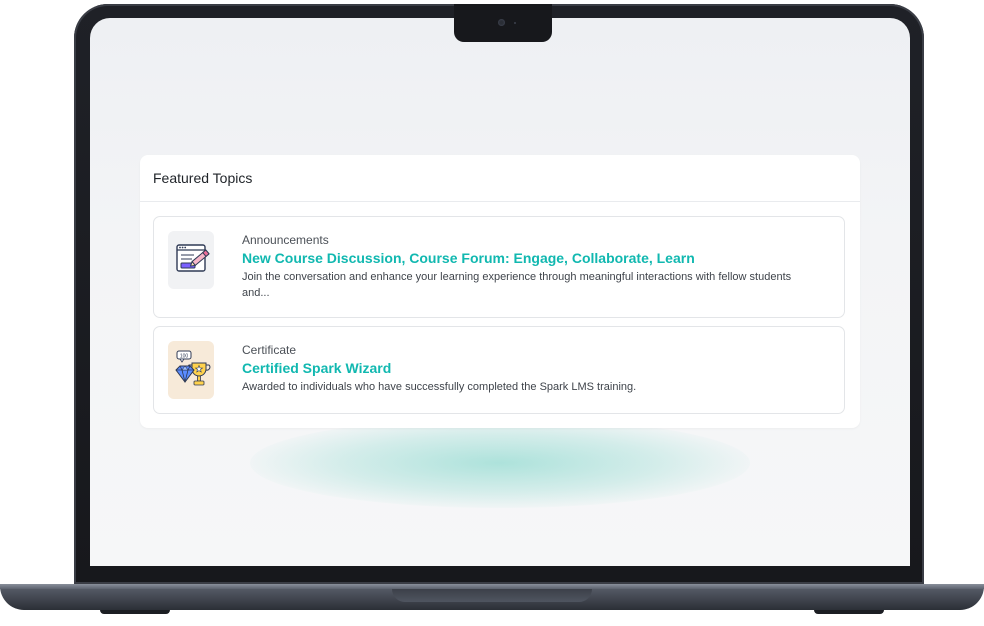 Image resolution: width=984 pixels, height=626 pixels. What do you see at coordinates (191, 260) in the screenshot?
I see `announcement-pencil-icon` at bounding box center [191, 260].